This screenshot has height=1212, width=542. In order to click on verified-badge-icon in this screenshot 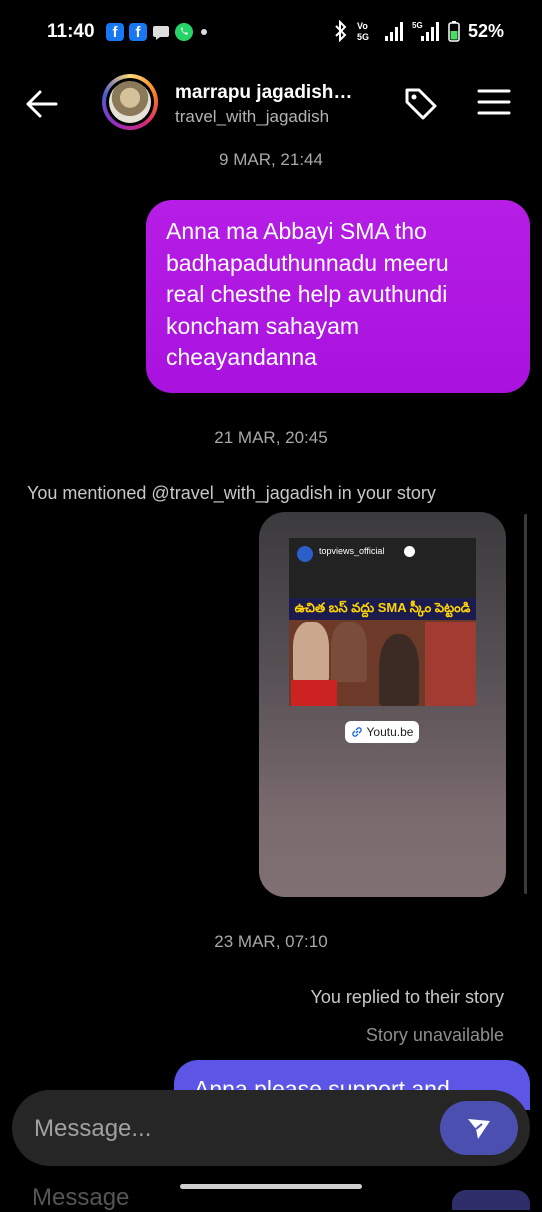, I will do `click(409, 551)`.